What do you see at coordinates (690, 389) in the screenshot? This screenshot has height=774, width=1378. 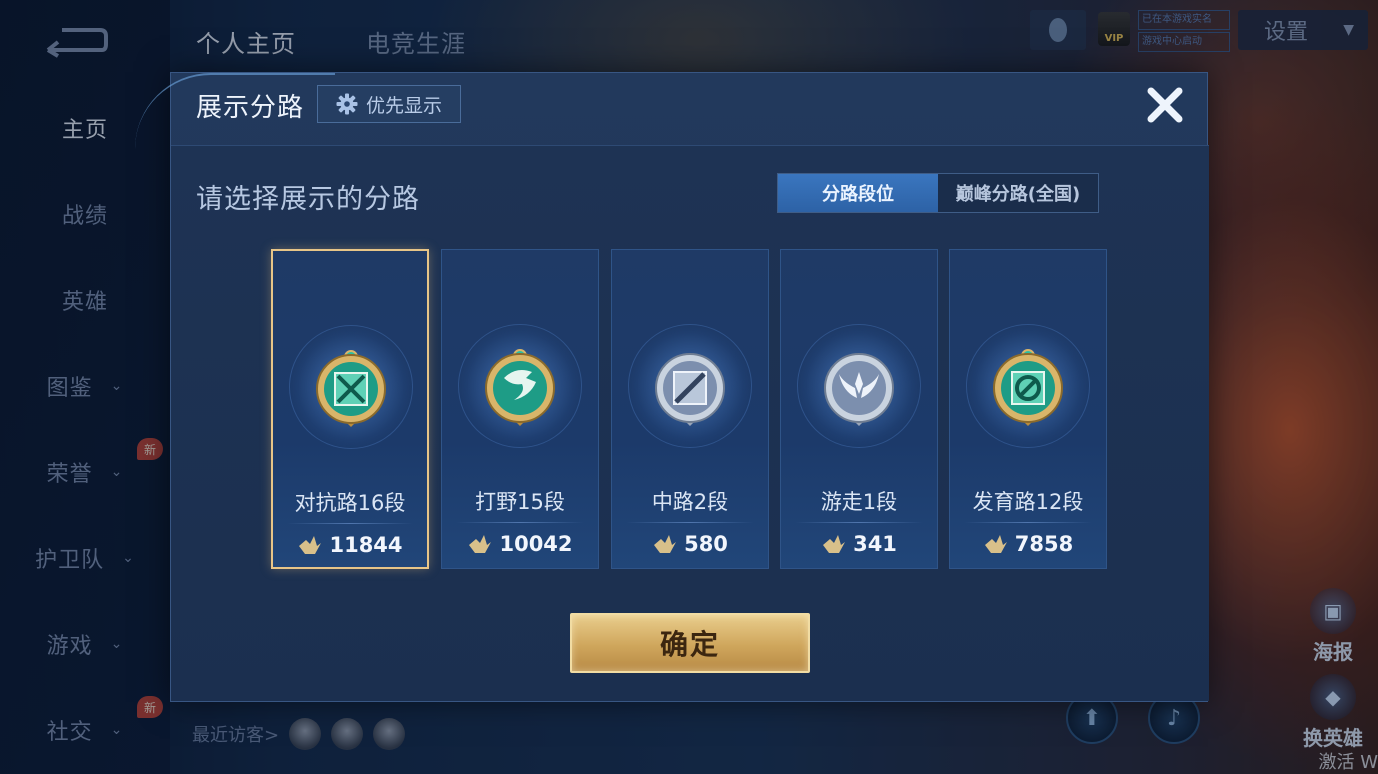 I see `slash-icon` at bounding box center [690, 389].